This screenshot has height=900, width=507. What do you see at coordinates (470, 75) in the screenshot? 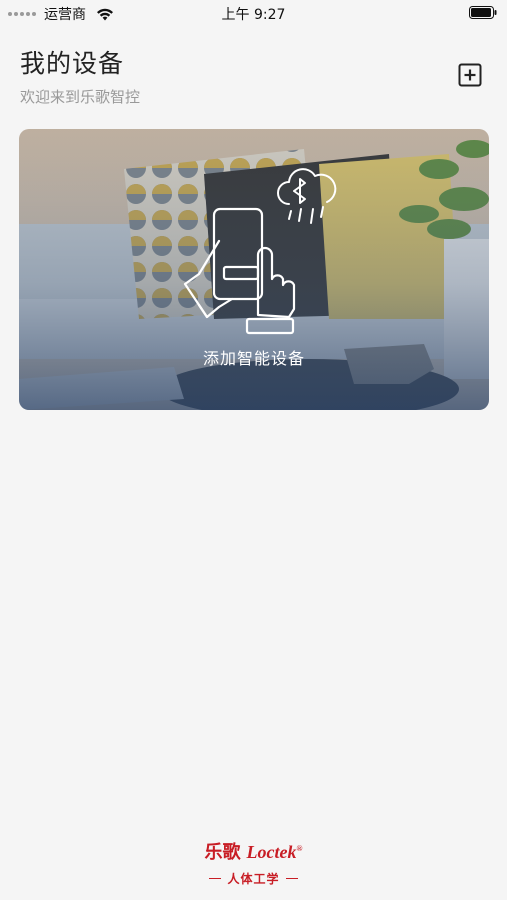
I see `add-device-button` at bounding box center [470, 75].